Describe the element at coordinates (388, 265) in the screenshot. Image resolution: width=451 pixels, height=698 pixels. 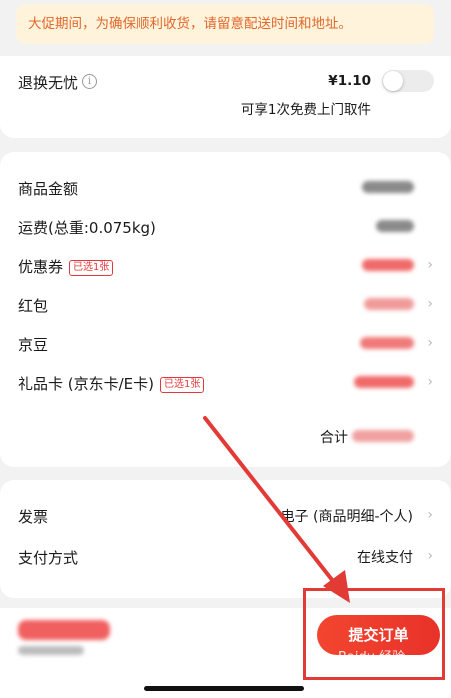
I see `coupon-value` at that location.